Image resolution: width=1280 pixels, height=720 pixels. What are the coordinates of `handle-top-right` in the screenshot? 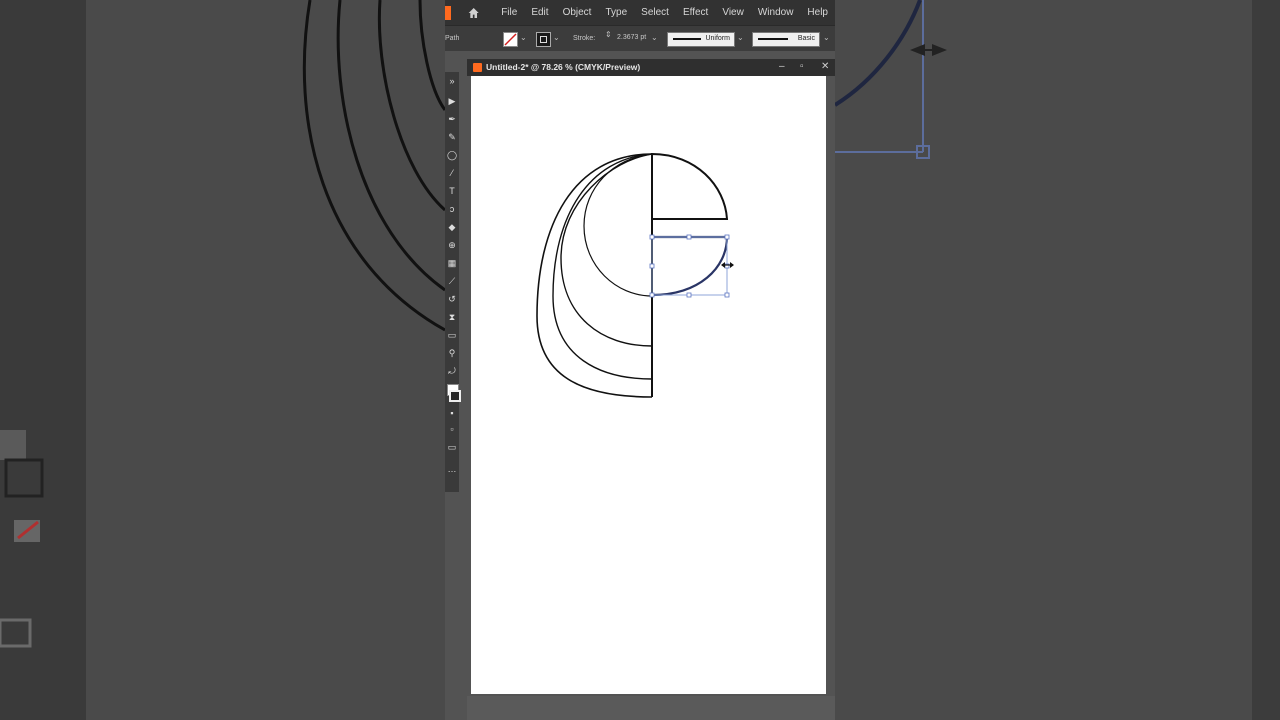 It's located at (727, 237).